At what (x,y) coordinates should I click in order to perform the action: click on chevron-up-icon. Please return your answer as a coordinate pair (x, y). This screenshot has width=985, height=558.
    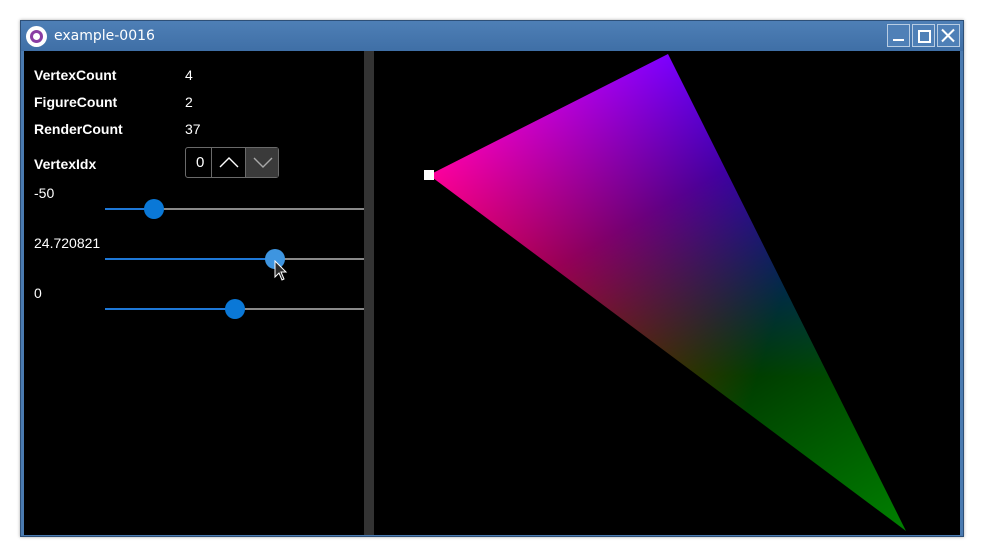
    Looking at the image, I should click on (229, 162).